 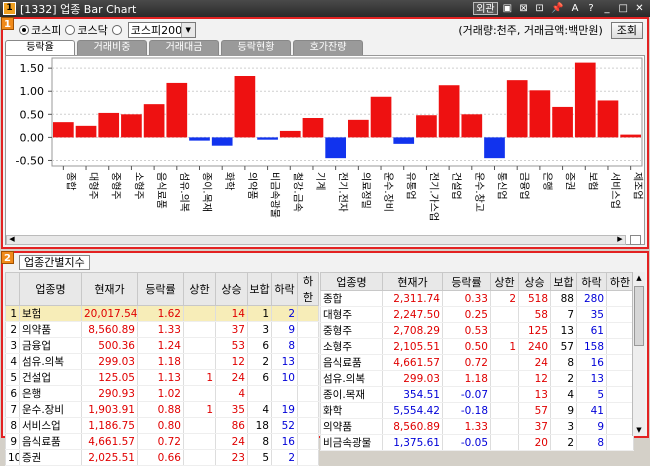 I want to click on table-row: 종이.목재 354.51 -0.07 13 4 5, so click(x=477, y=394).